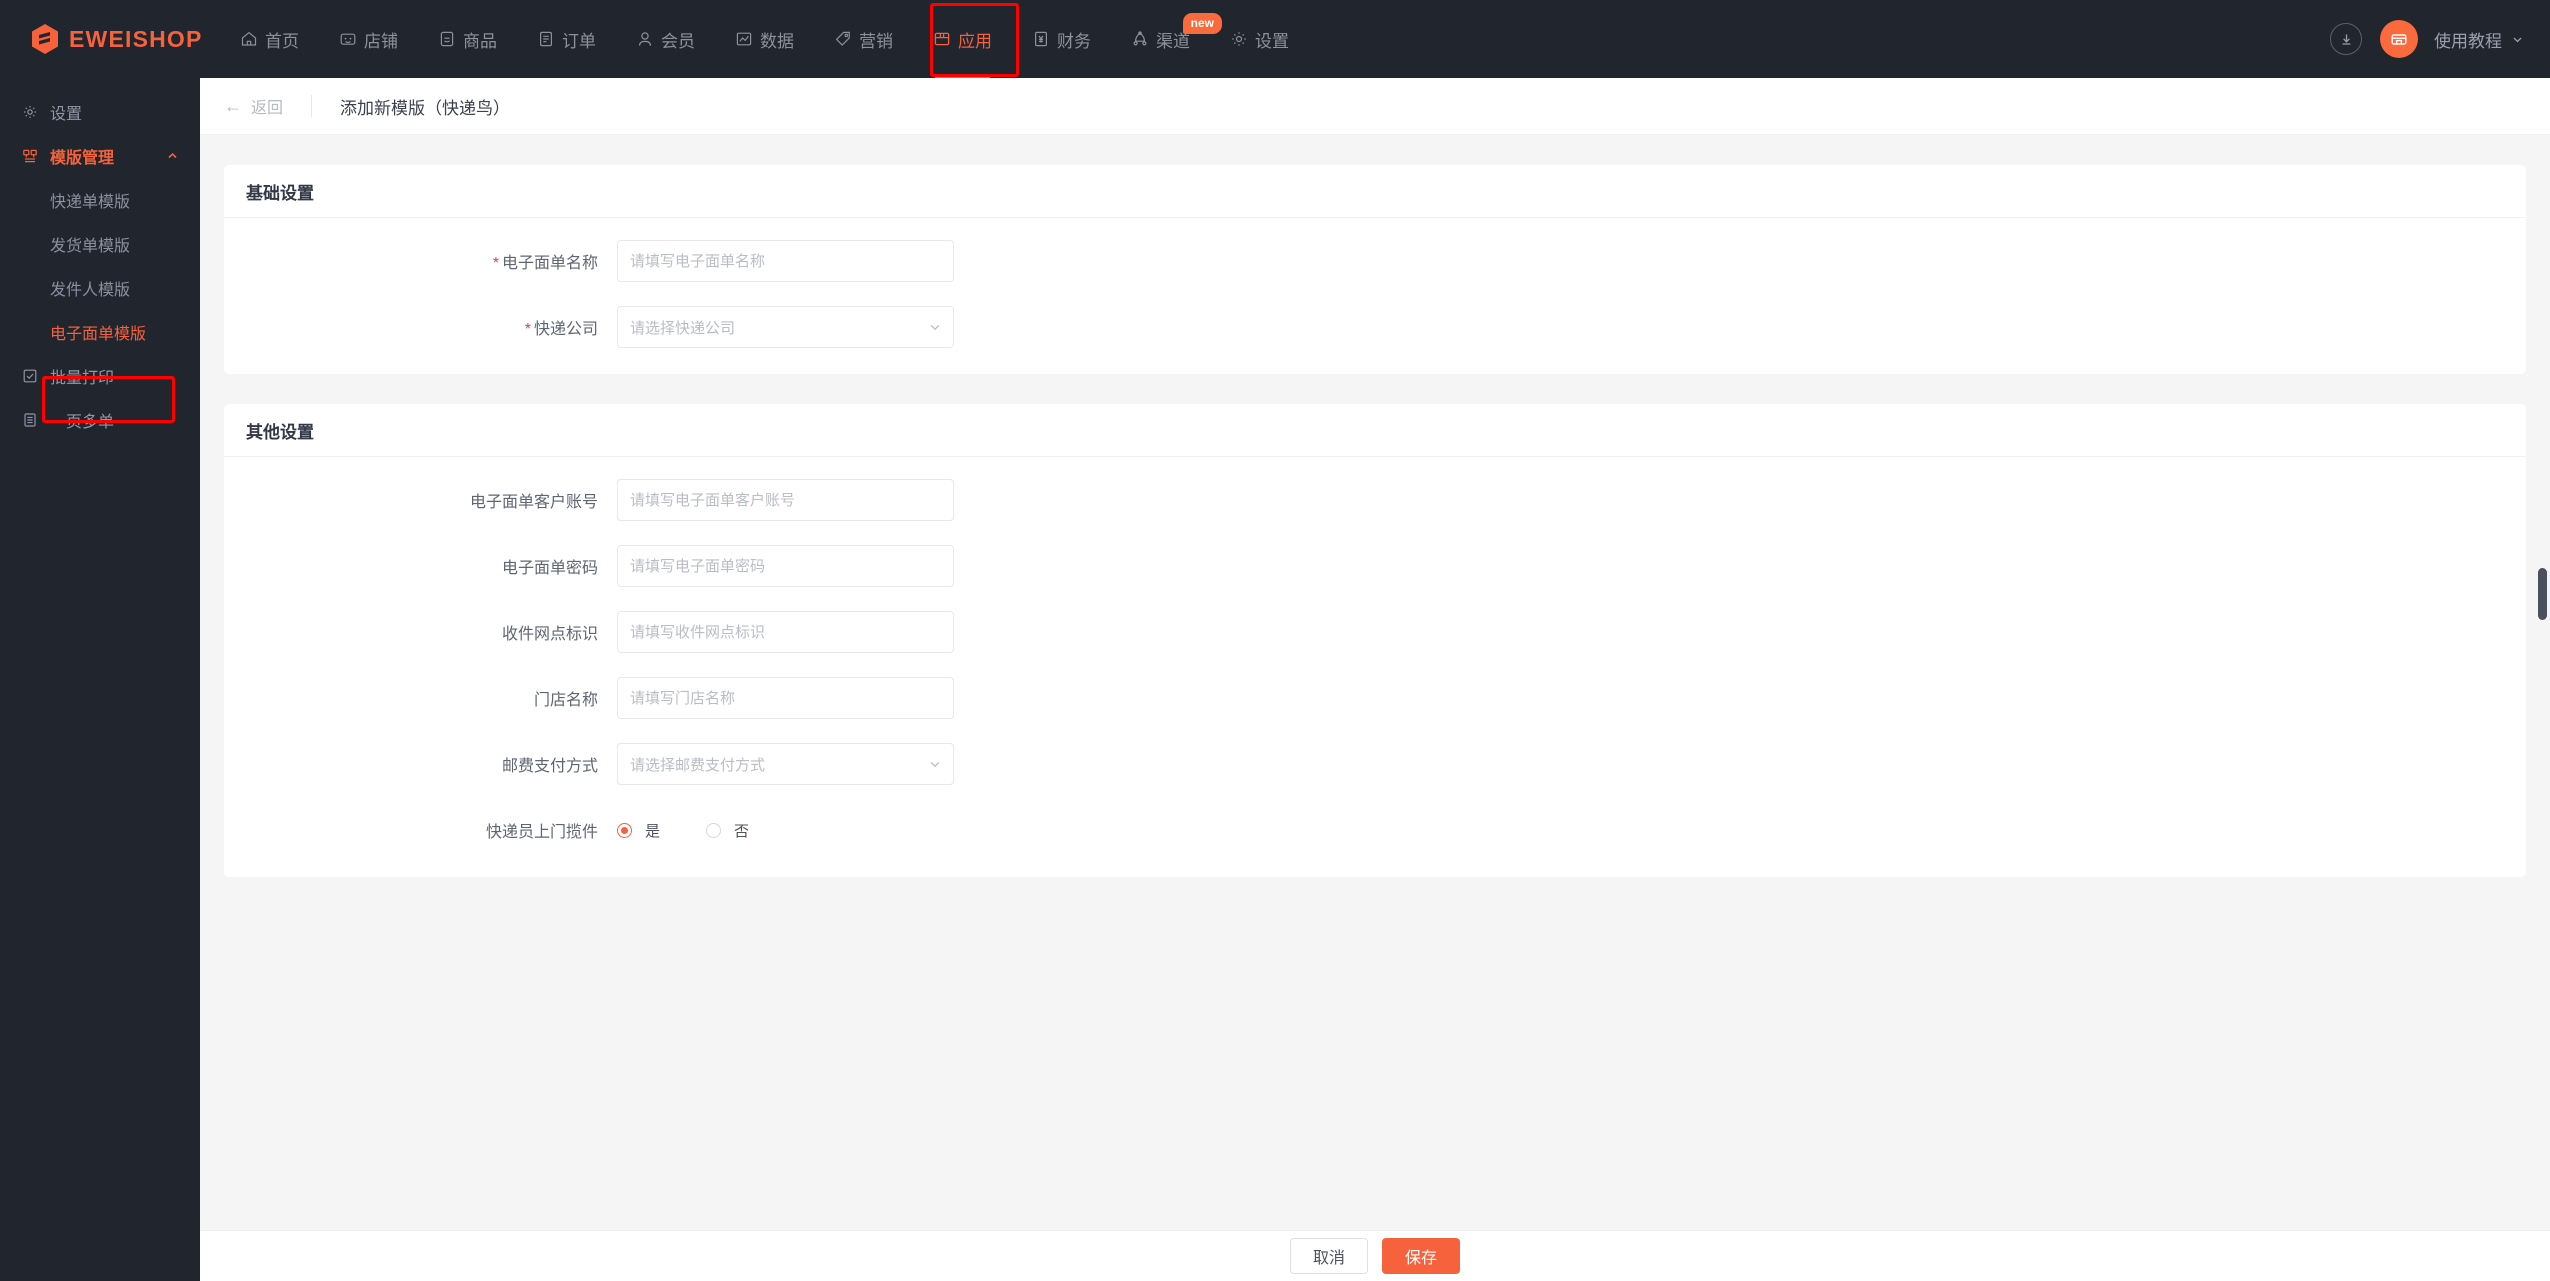 Image resolution: width=2550 pixels, height=1281 pixels. I want to click on sidebar-item-label: 模版管理, so click(82, 158).